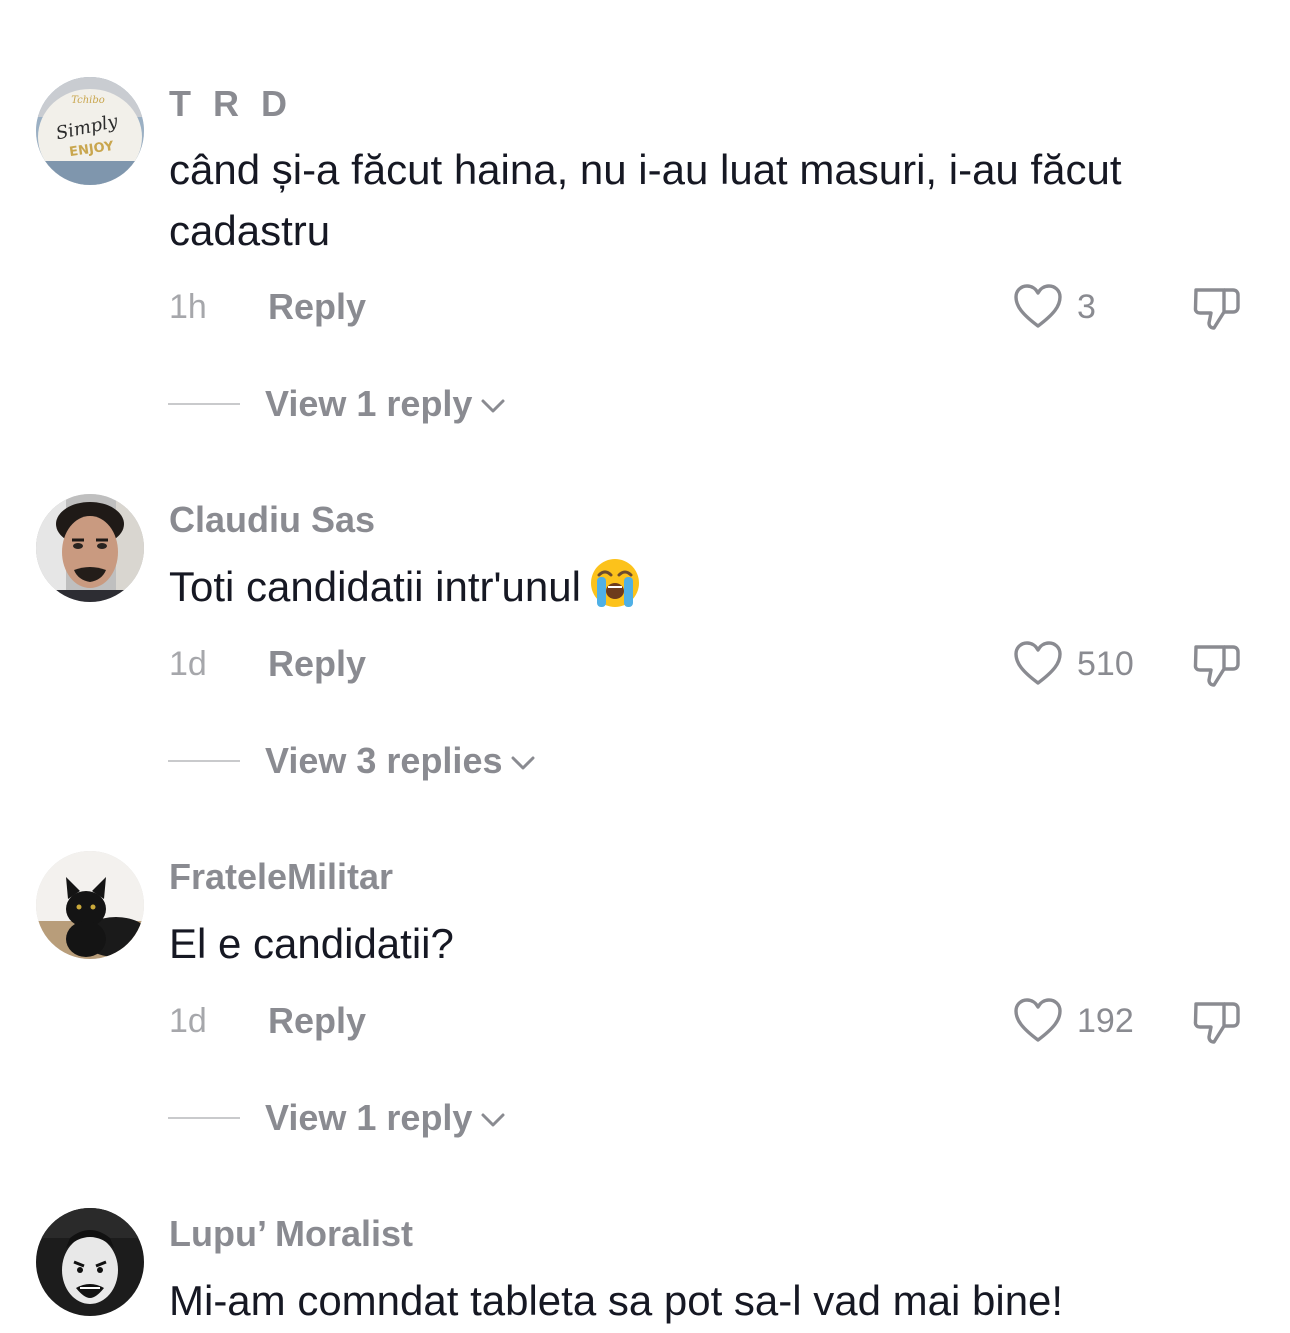 The image size is (1290, 1333). I want to click on view-replies-row: View 3 replies, so click(645, 761).